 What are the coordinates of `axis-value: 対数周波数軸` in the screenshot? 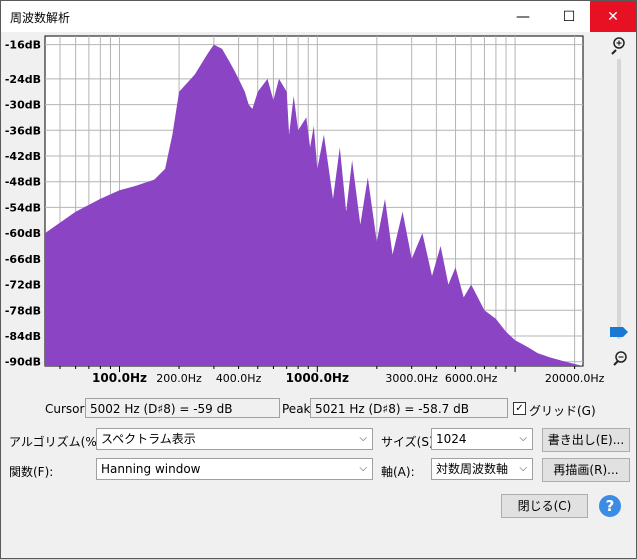 It's located at (472, 469).